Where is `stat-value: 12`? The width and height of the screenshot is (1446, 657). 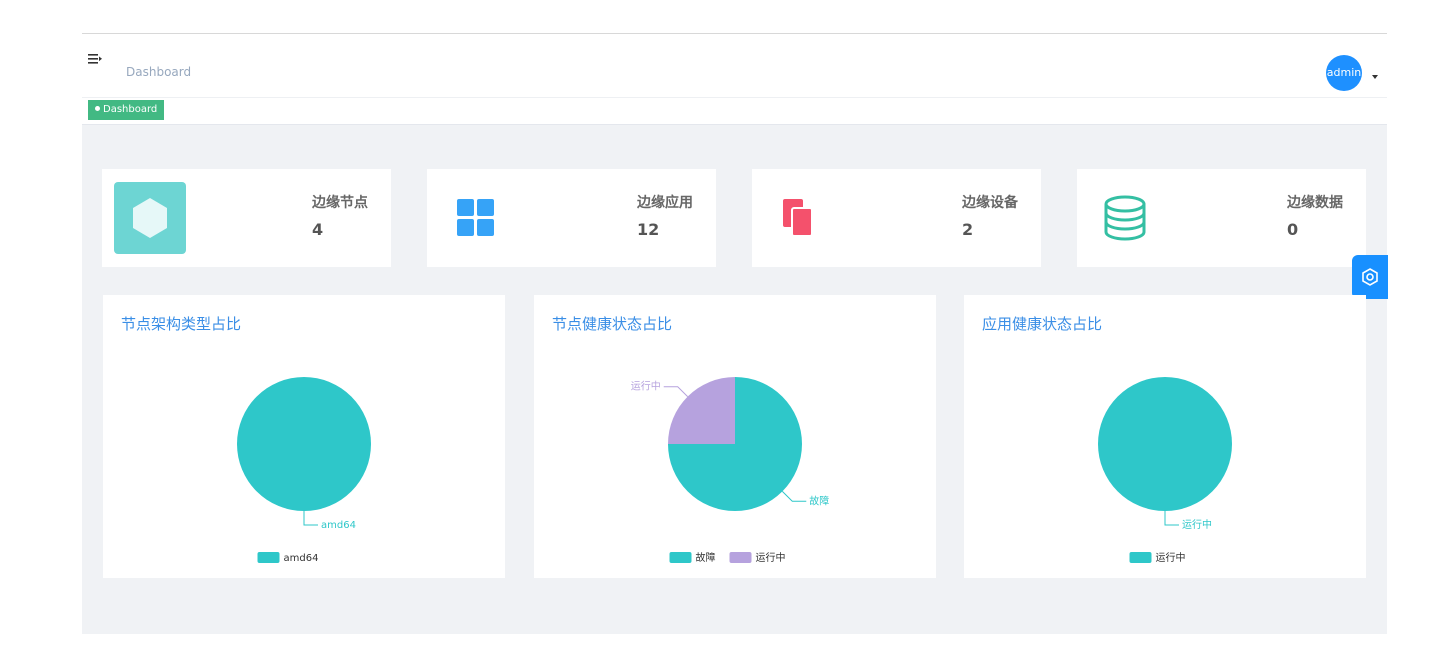 stat-value: 12 is located at coordinates (648, 229).